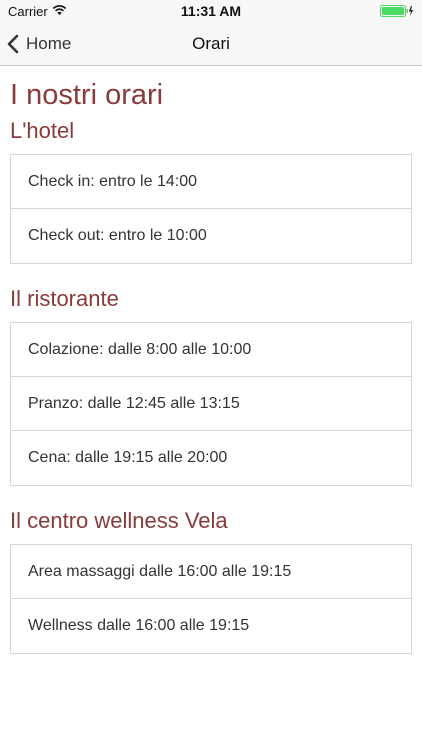 The width and height of the screenshot is (422, 750). Describe the element at coordinates (119, 520) in the screenshot. I see `section-title-wellness: Il centro wellness Vela` at that location.